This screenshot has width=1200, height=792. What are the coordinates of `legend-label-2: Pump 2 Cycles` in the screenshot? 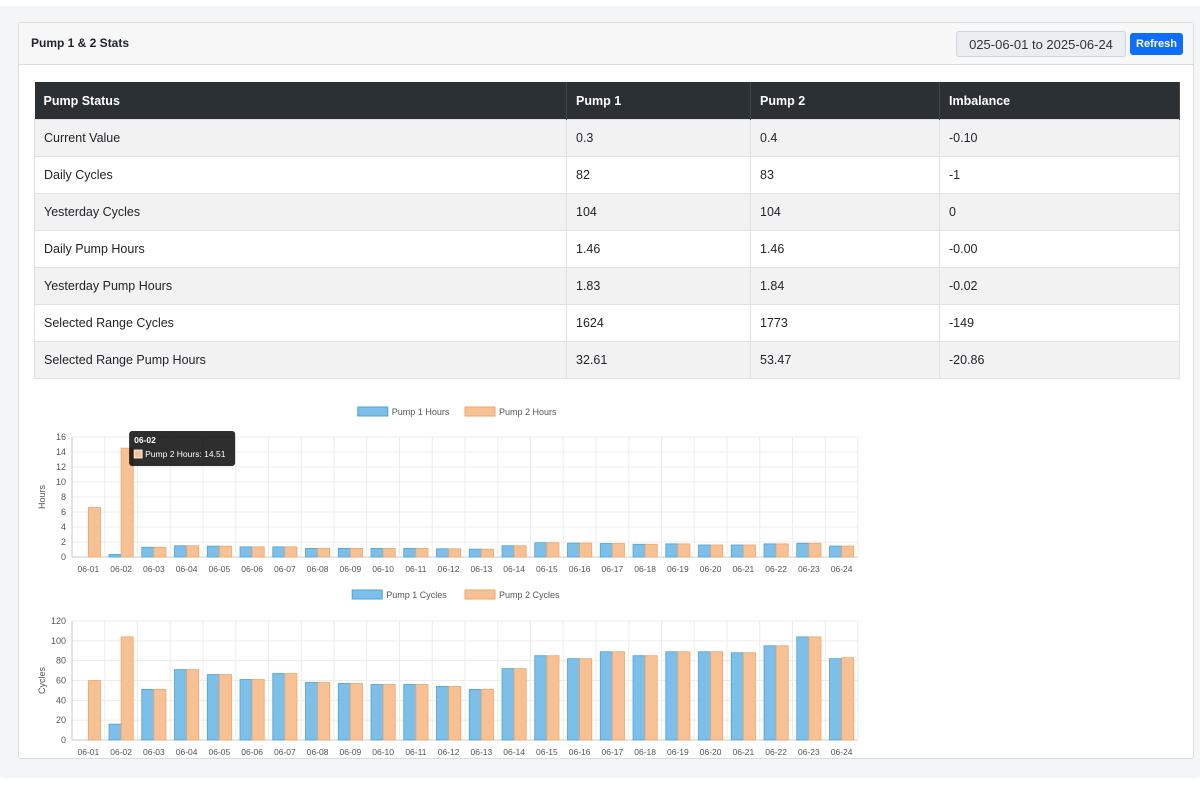 It's located at (529, 595).